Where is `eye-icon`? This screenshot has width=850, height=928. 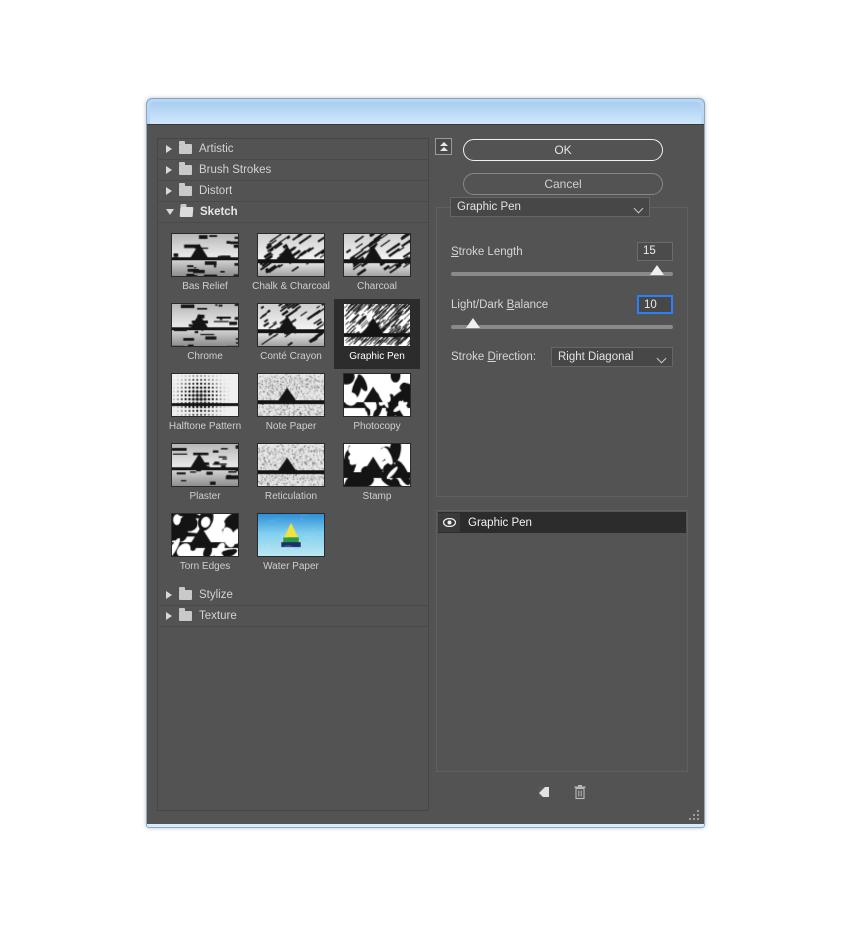 eye-icon is located at coordinates (449, 522).